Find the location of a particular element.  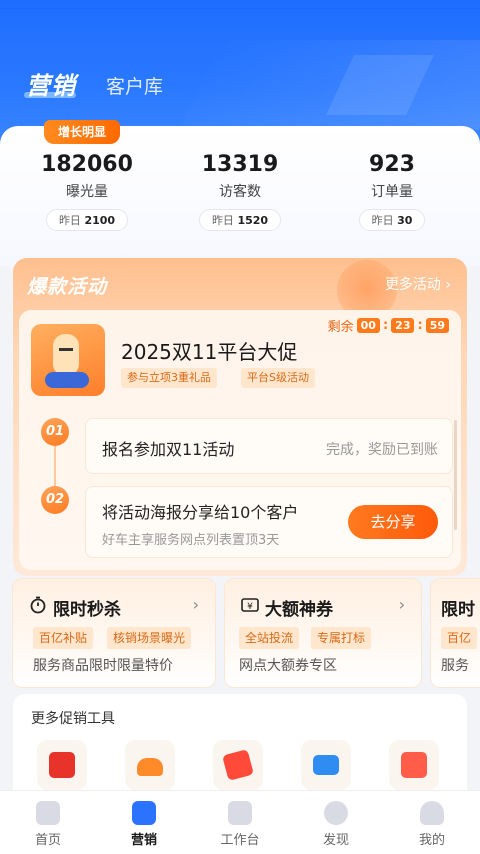

card-tag: 百亿补贴 is located at coordinates (63, 638).